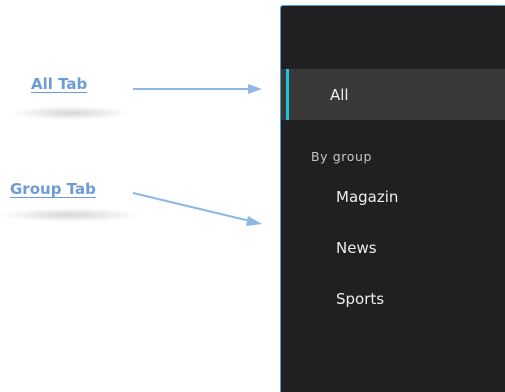 The width and height of the screenshot is (505, 392). Describe the element at coordinates (339, 94) in the screenshot. I see `nav-item-all-label: All` at that location.